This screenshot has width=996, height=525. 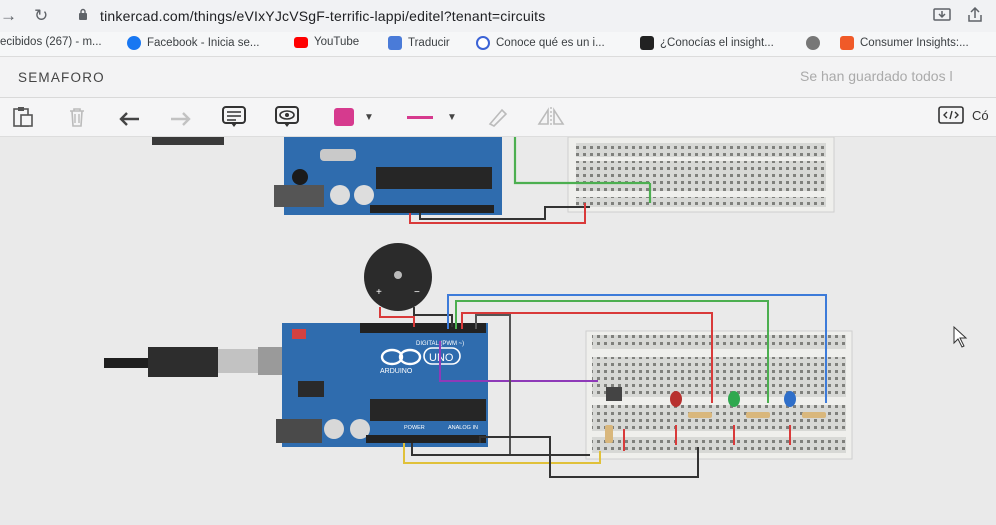 I want to click on rotate-icon, so click(x=498, y=117).